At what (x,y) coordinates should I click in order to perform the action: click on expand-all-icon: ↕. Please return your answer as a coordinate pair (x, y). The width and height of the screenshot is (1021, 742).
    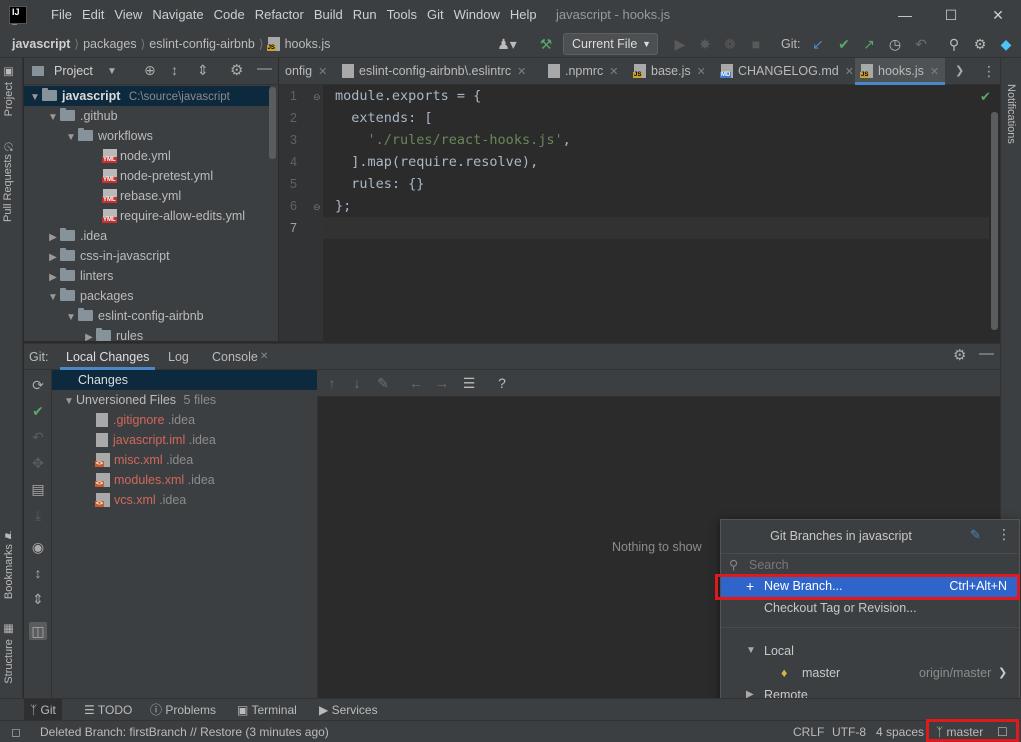
    Looking at the image, I should click on (174, 70).